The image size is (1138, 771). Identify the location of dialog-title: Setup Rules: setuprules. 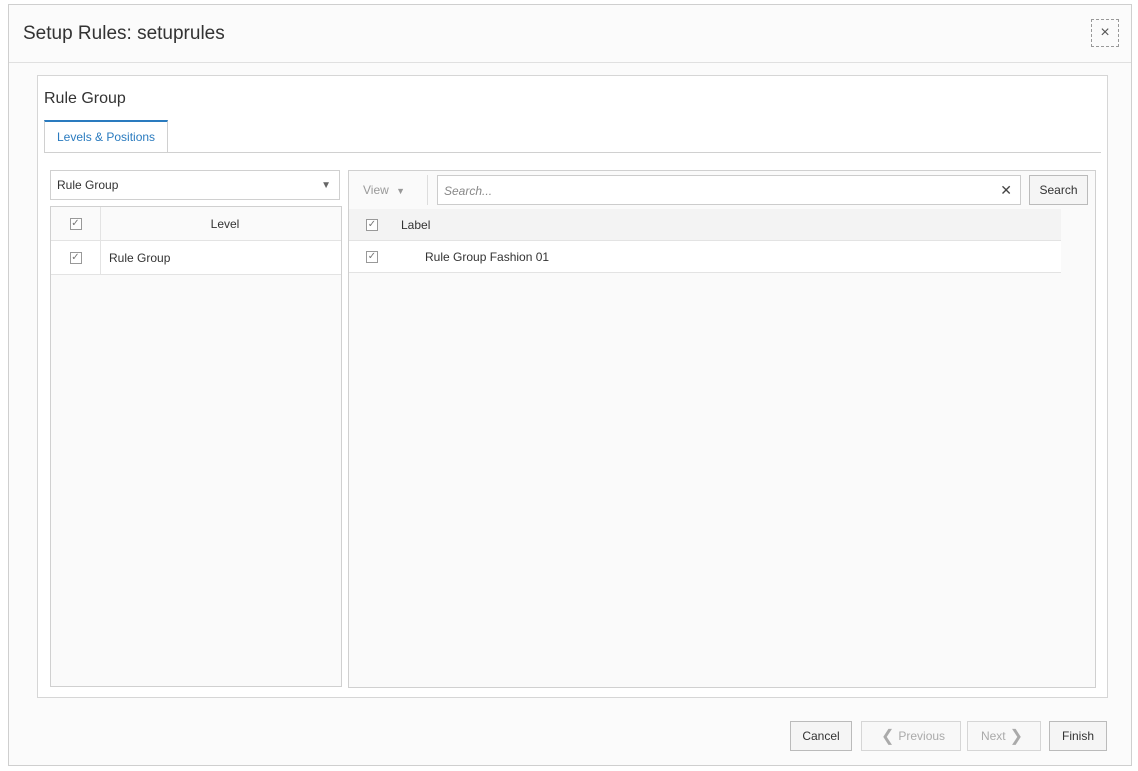
(124, 33).